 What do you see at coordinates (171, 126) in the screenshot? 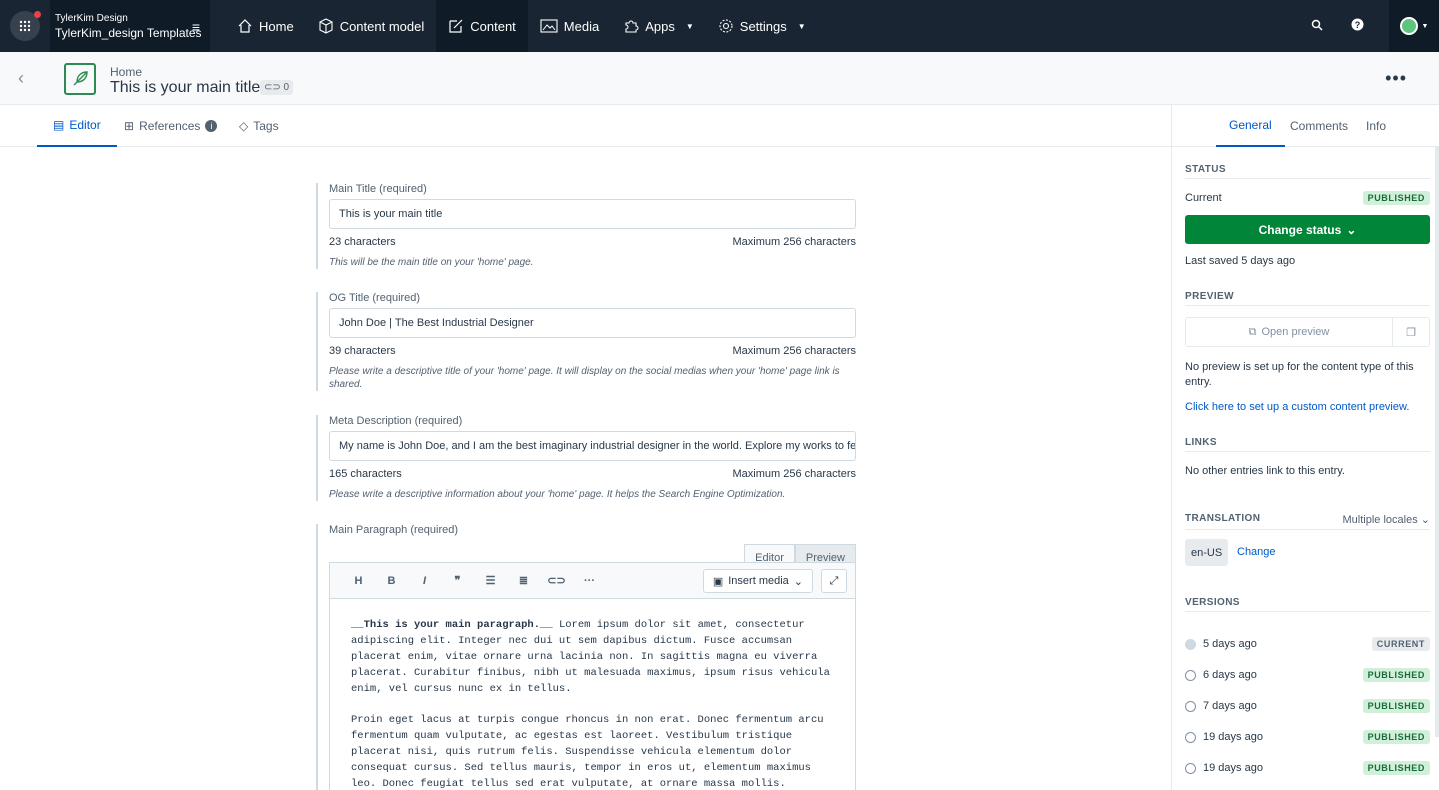
I see `tab-references: ⊞ References i` at bounding box center [171, 126].